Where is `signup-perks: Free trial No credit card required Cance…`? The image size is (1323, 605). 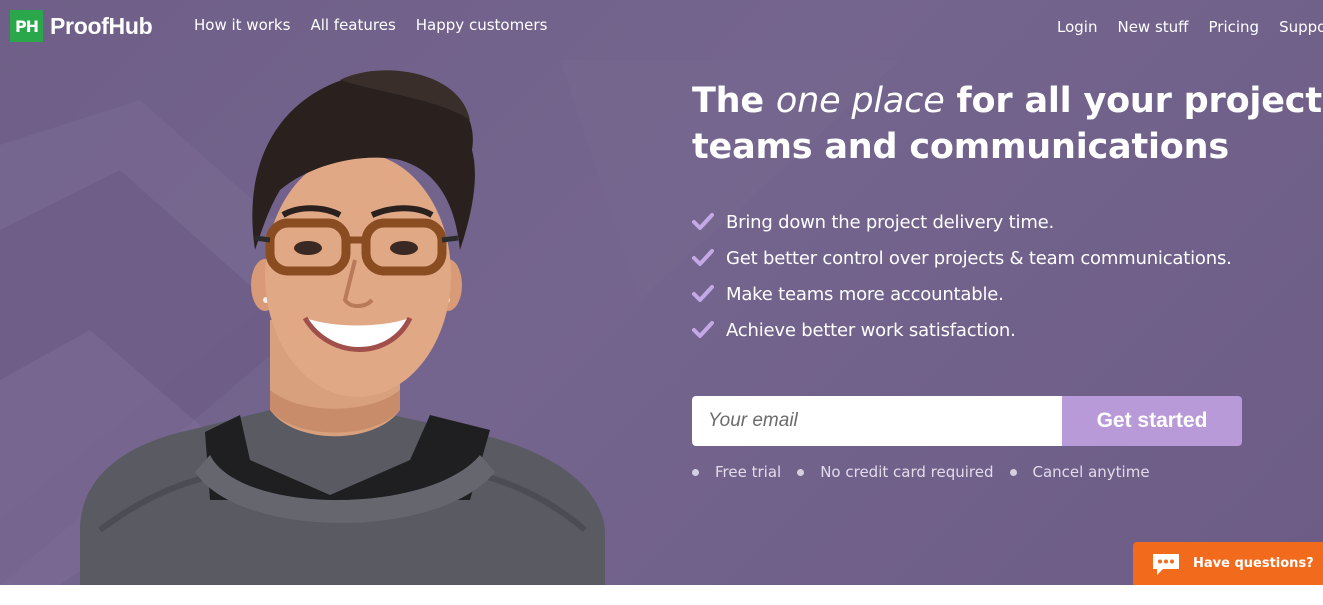
signup-perks: Free trial No credit card required Cance… is located at coordinates (929, 472).